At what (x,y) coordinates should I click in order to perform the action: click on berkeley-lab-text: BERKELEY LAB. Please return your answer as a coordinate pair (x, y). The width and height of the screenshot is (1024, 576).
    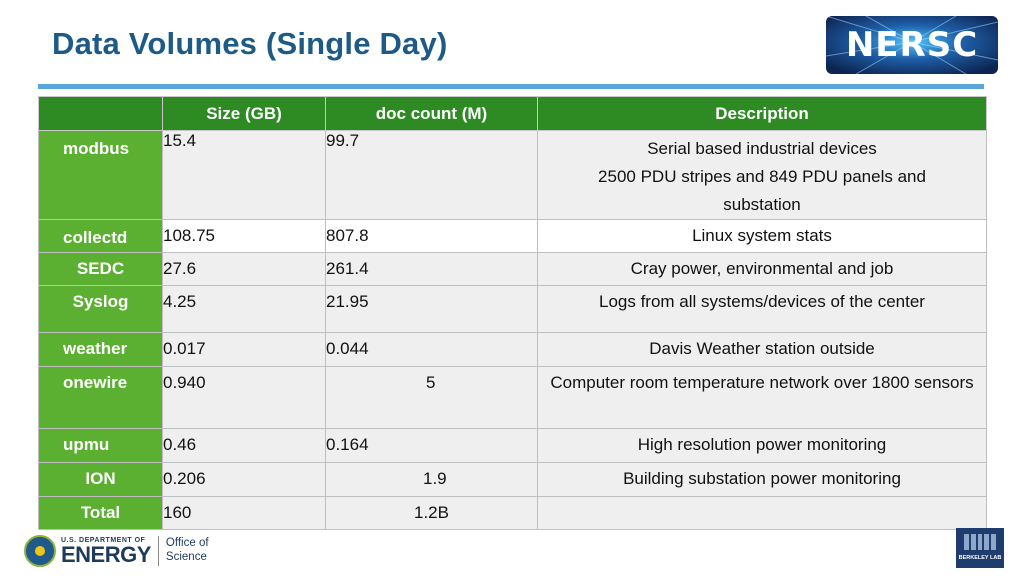
    Looking at the image, I should click on (980, 558).